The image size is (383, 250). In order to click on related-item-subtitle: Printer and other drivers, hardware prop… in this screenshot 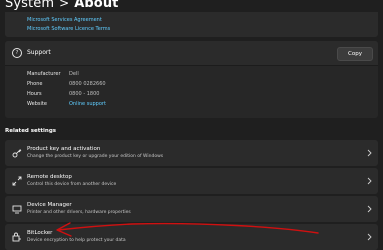, I will do `click(79, 212)`.